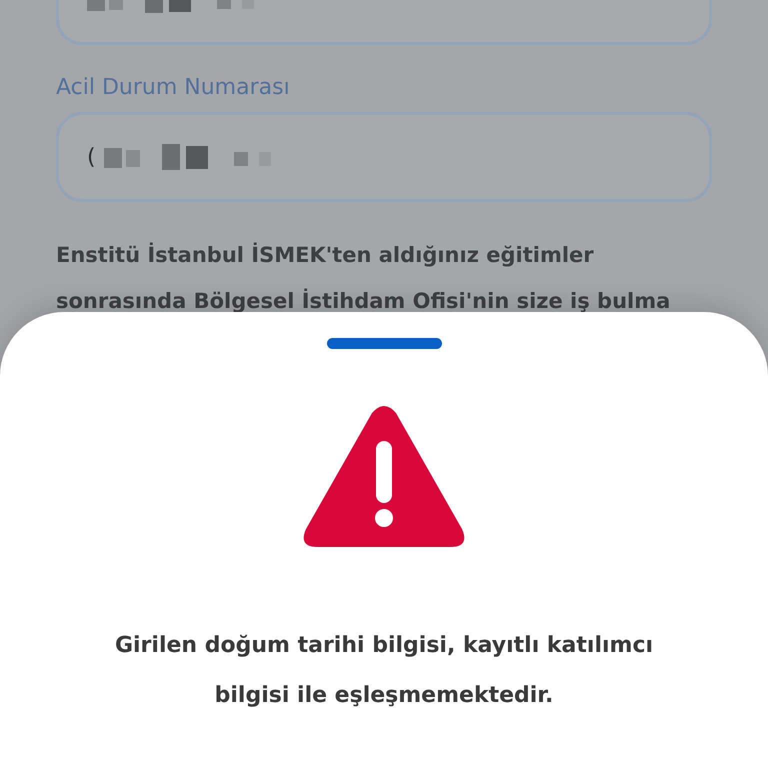 This screenshot has height=768, width=768. I want to click on field-value: (, so click(91, 157).